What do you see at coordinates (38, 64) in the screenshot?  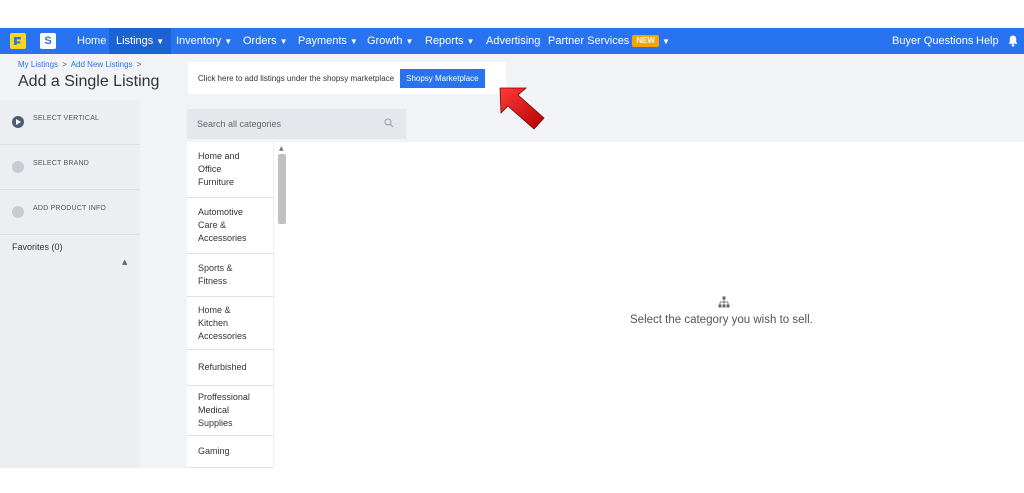 I see `breadcrumb-my-listings: My Listings` at bounding box center [38, 64].